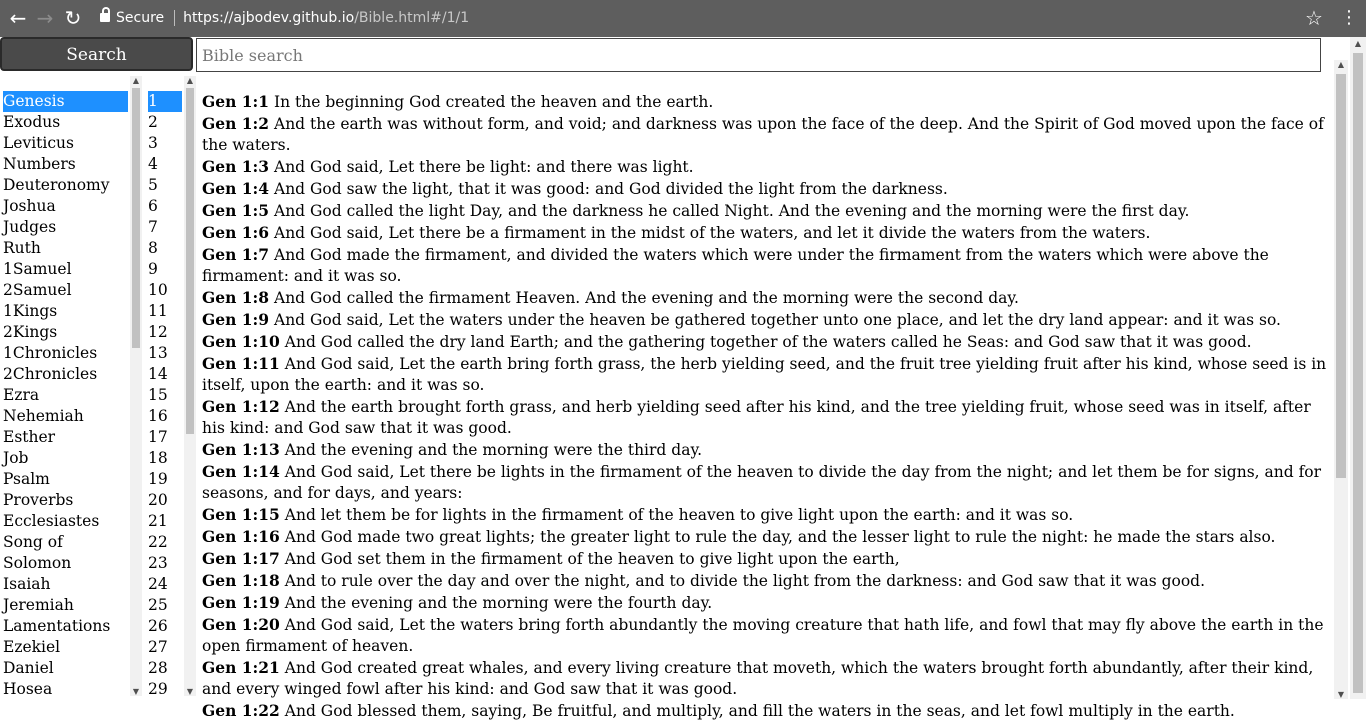 The height and width of the screenshot is (722, 1366). Describe the element at coordinates (65, 626) in the screenshot. I see `book-item: Lamentations` at that location.